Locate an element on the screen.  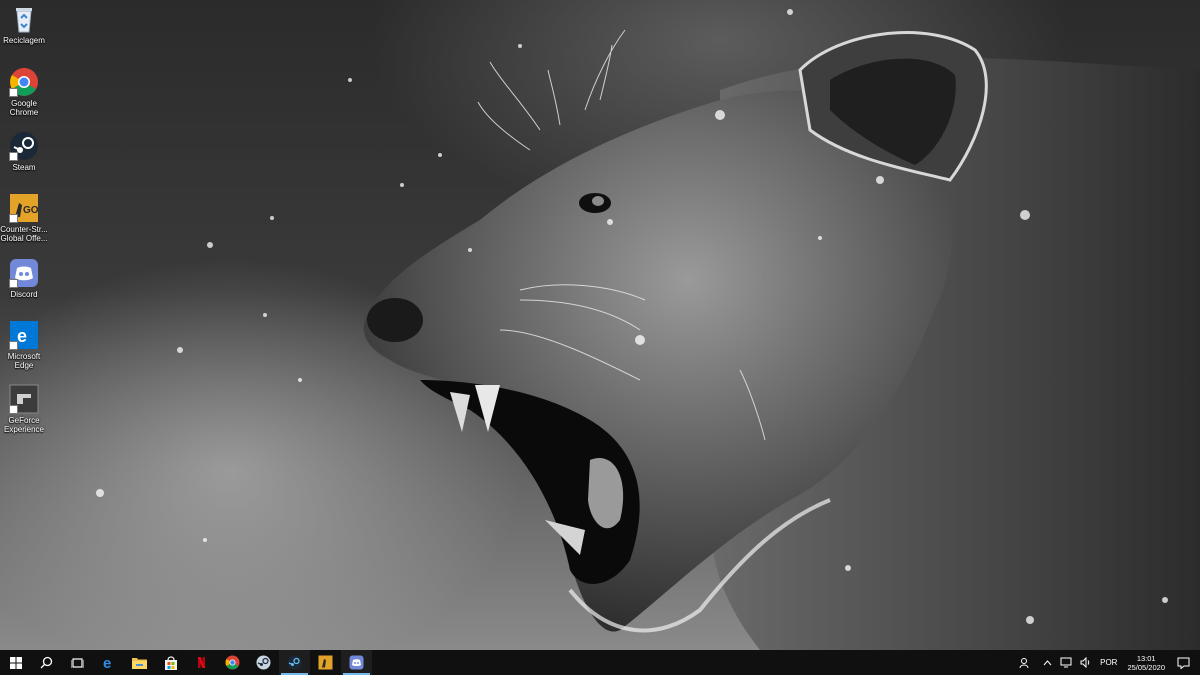
task-view-icon is located at coordinates (77, 662).